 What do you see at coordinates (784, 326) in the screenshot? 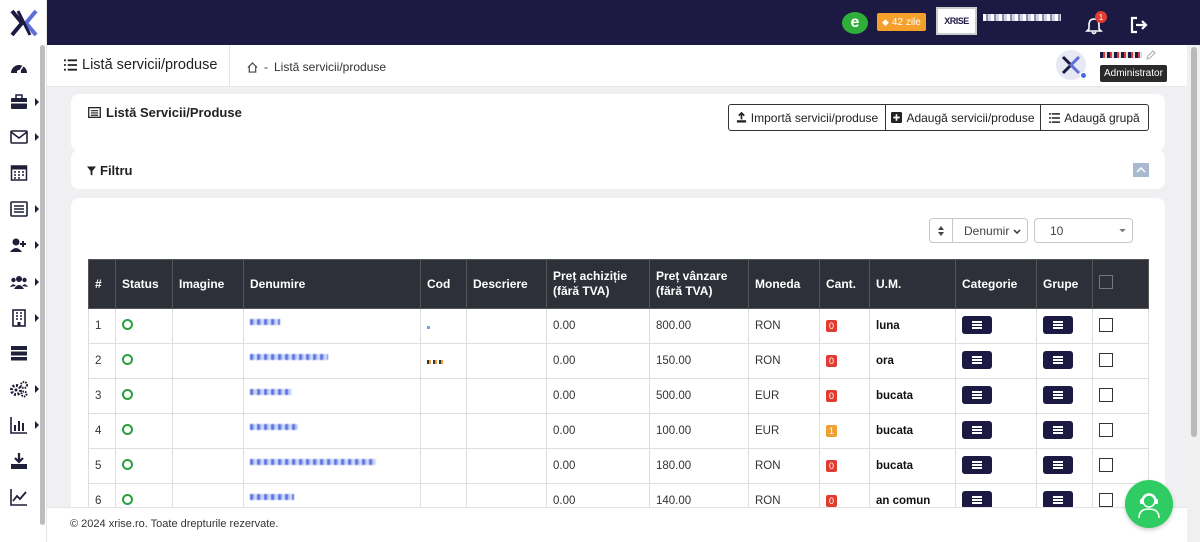
I see `cell-currency: RON` at bounding box center [784, 326].